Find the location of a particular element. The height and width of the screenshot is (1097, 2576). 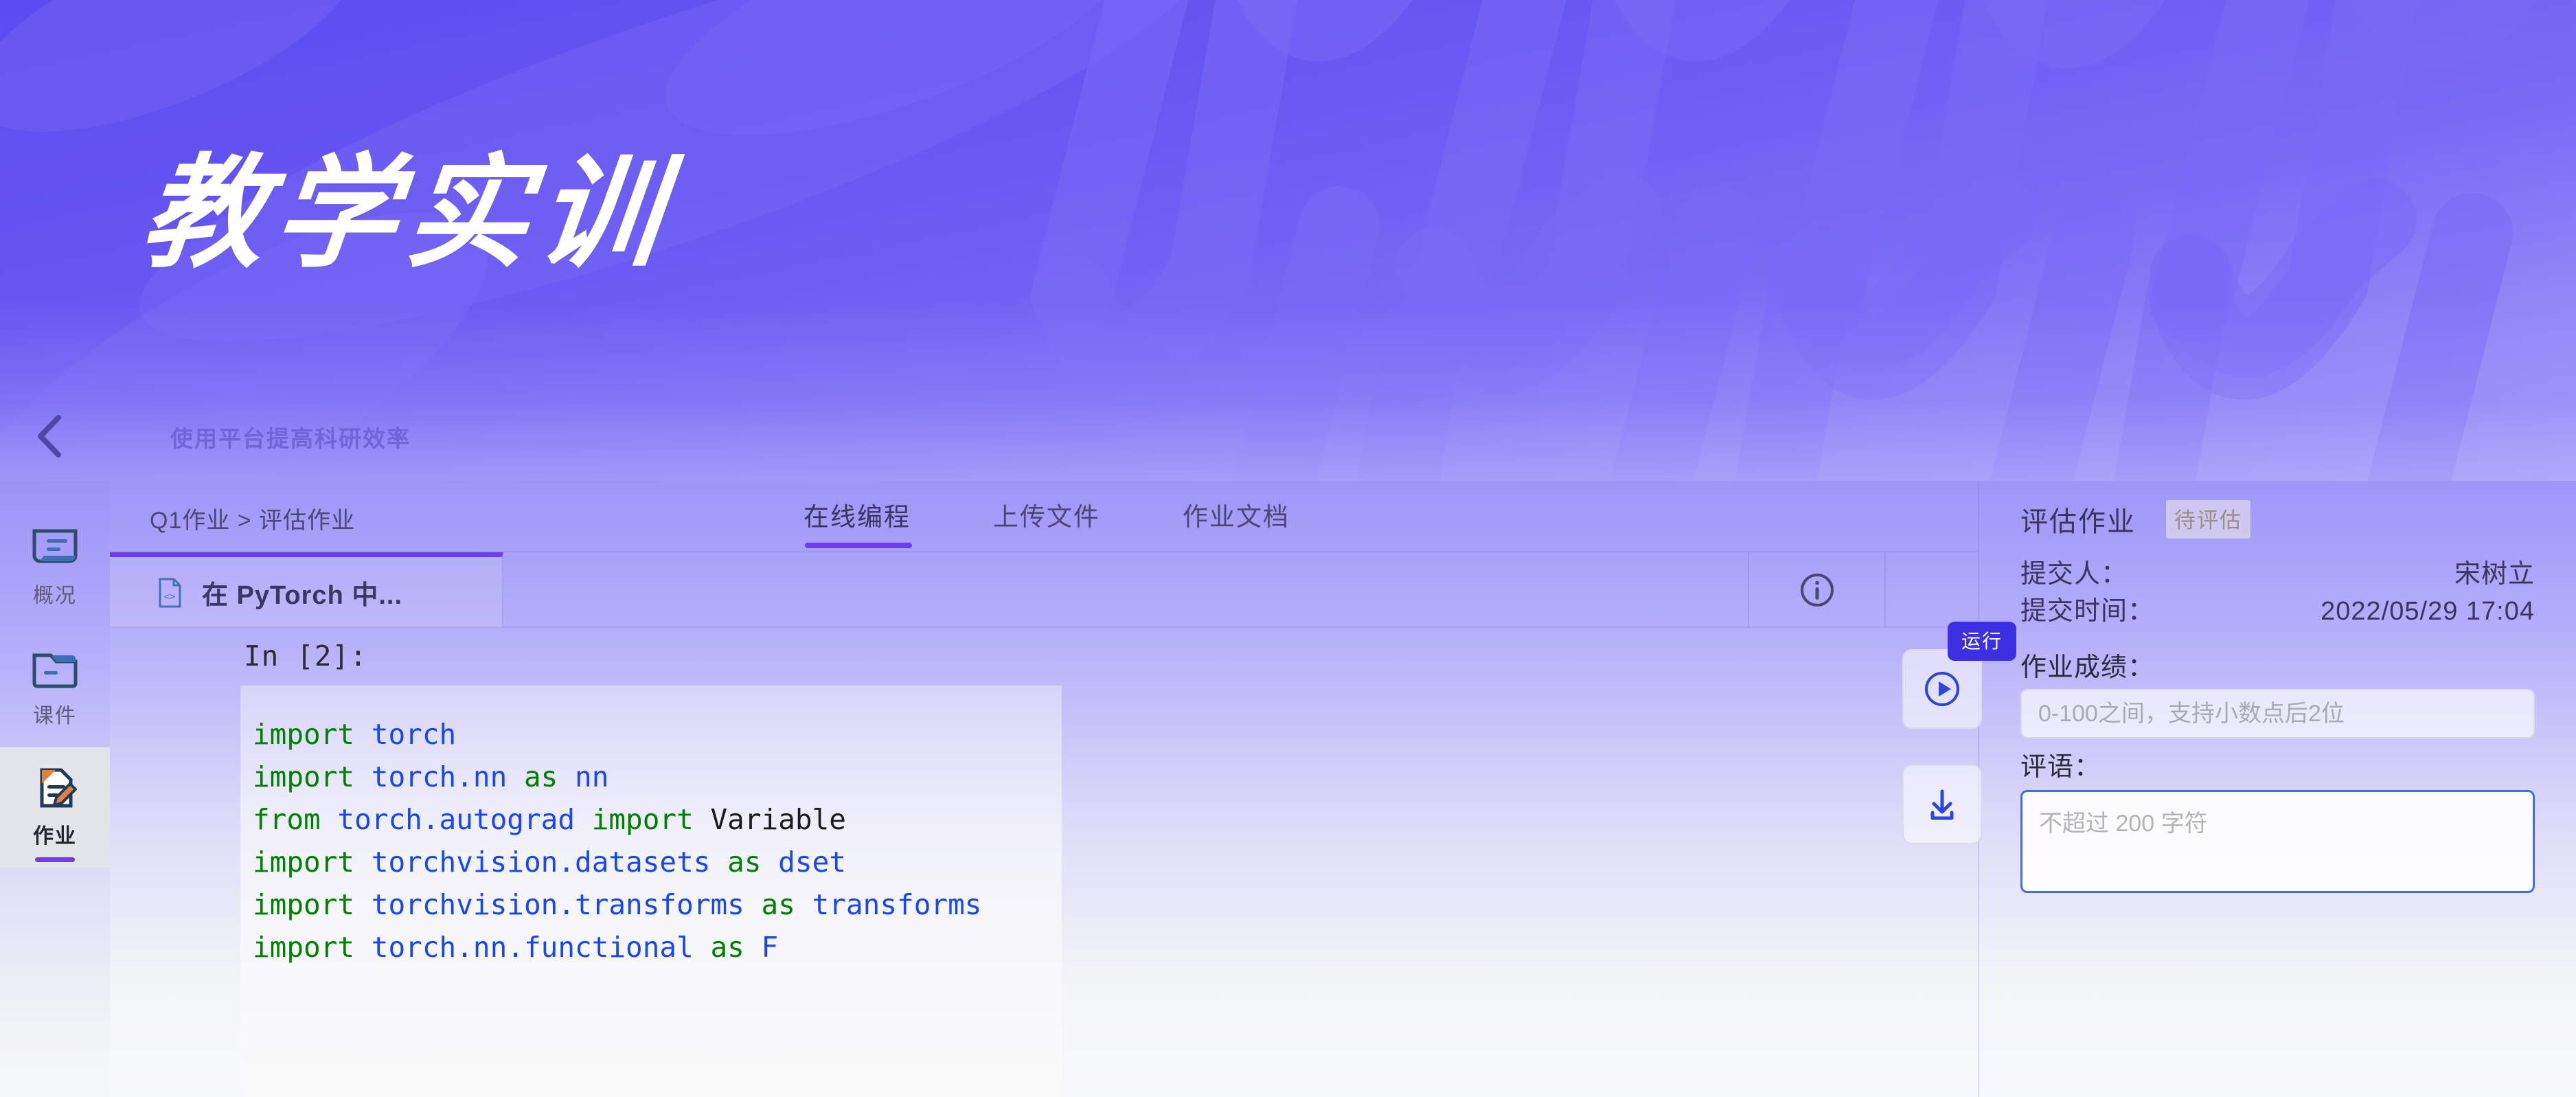

code-token: torch.nn.functional is located at coordinates (541, 948).